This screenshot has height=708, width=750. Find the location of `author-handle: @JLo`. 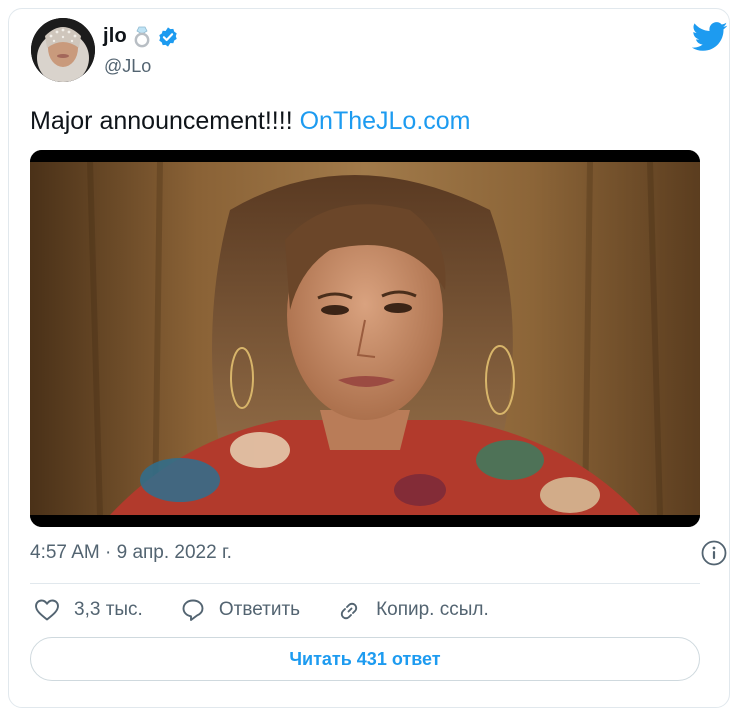

author-handle: @JLo is located at coordinates (127, 66).